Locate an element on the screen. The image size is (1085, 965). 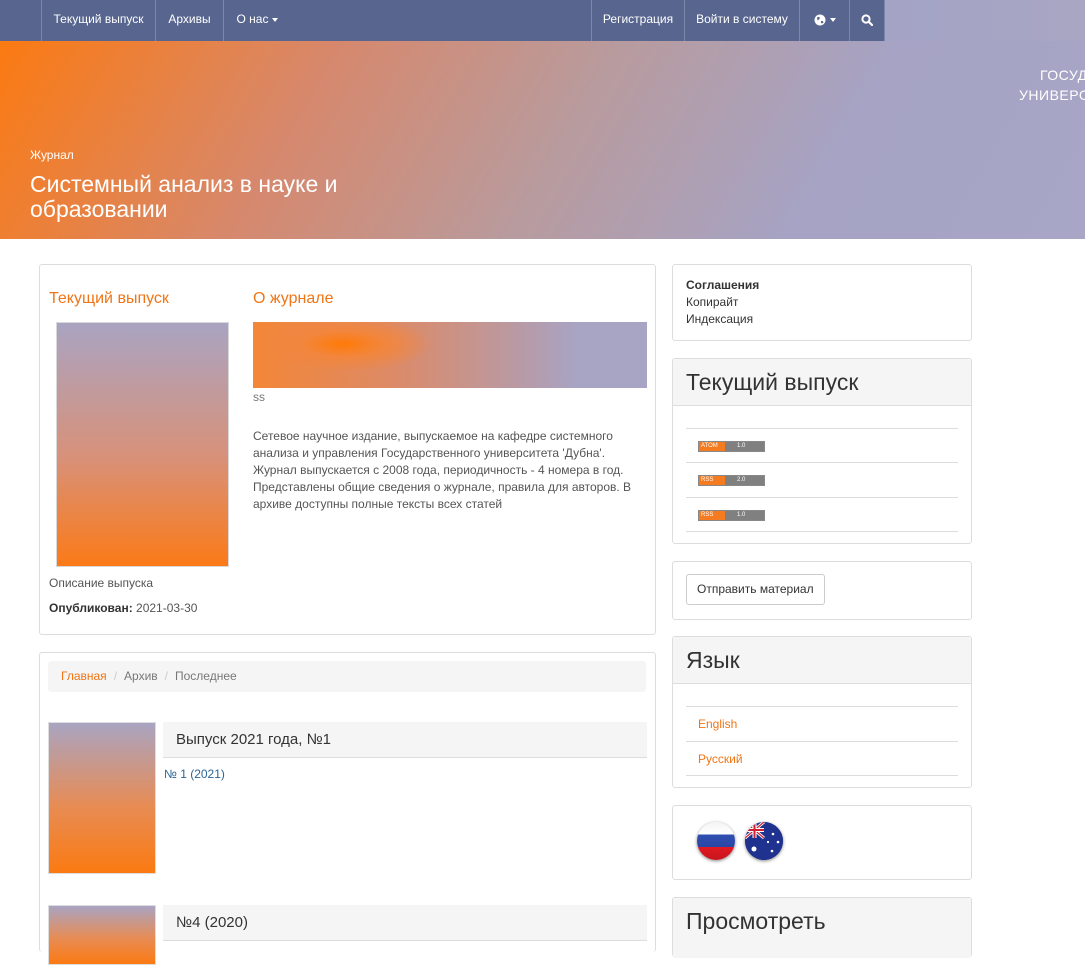
language-english: English is located at coordinates (822, 723).